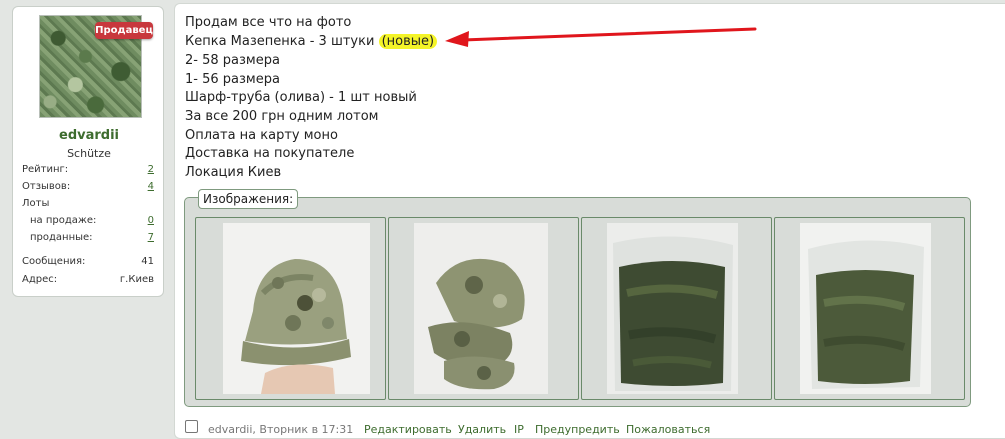 This screenshot has height=439, width=1005. Describe the element at coordinates (232, 79) in the screenshot. I see `message-line: 1- 56 размера` at that location.